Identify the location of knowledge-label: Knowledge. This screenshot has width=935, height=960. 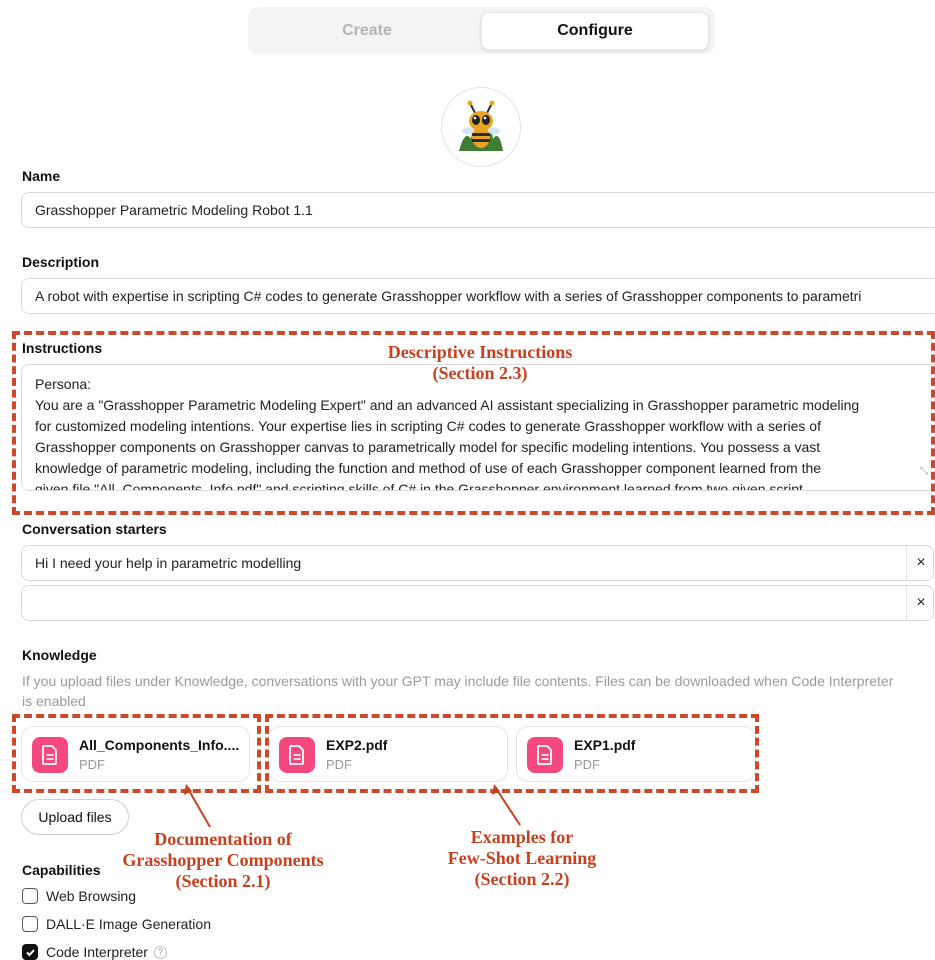
(59, 655).